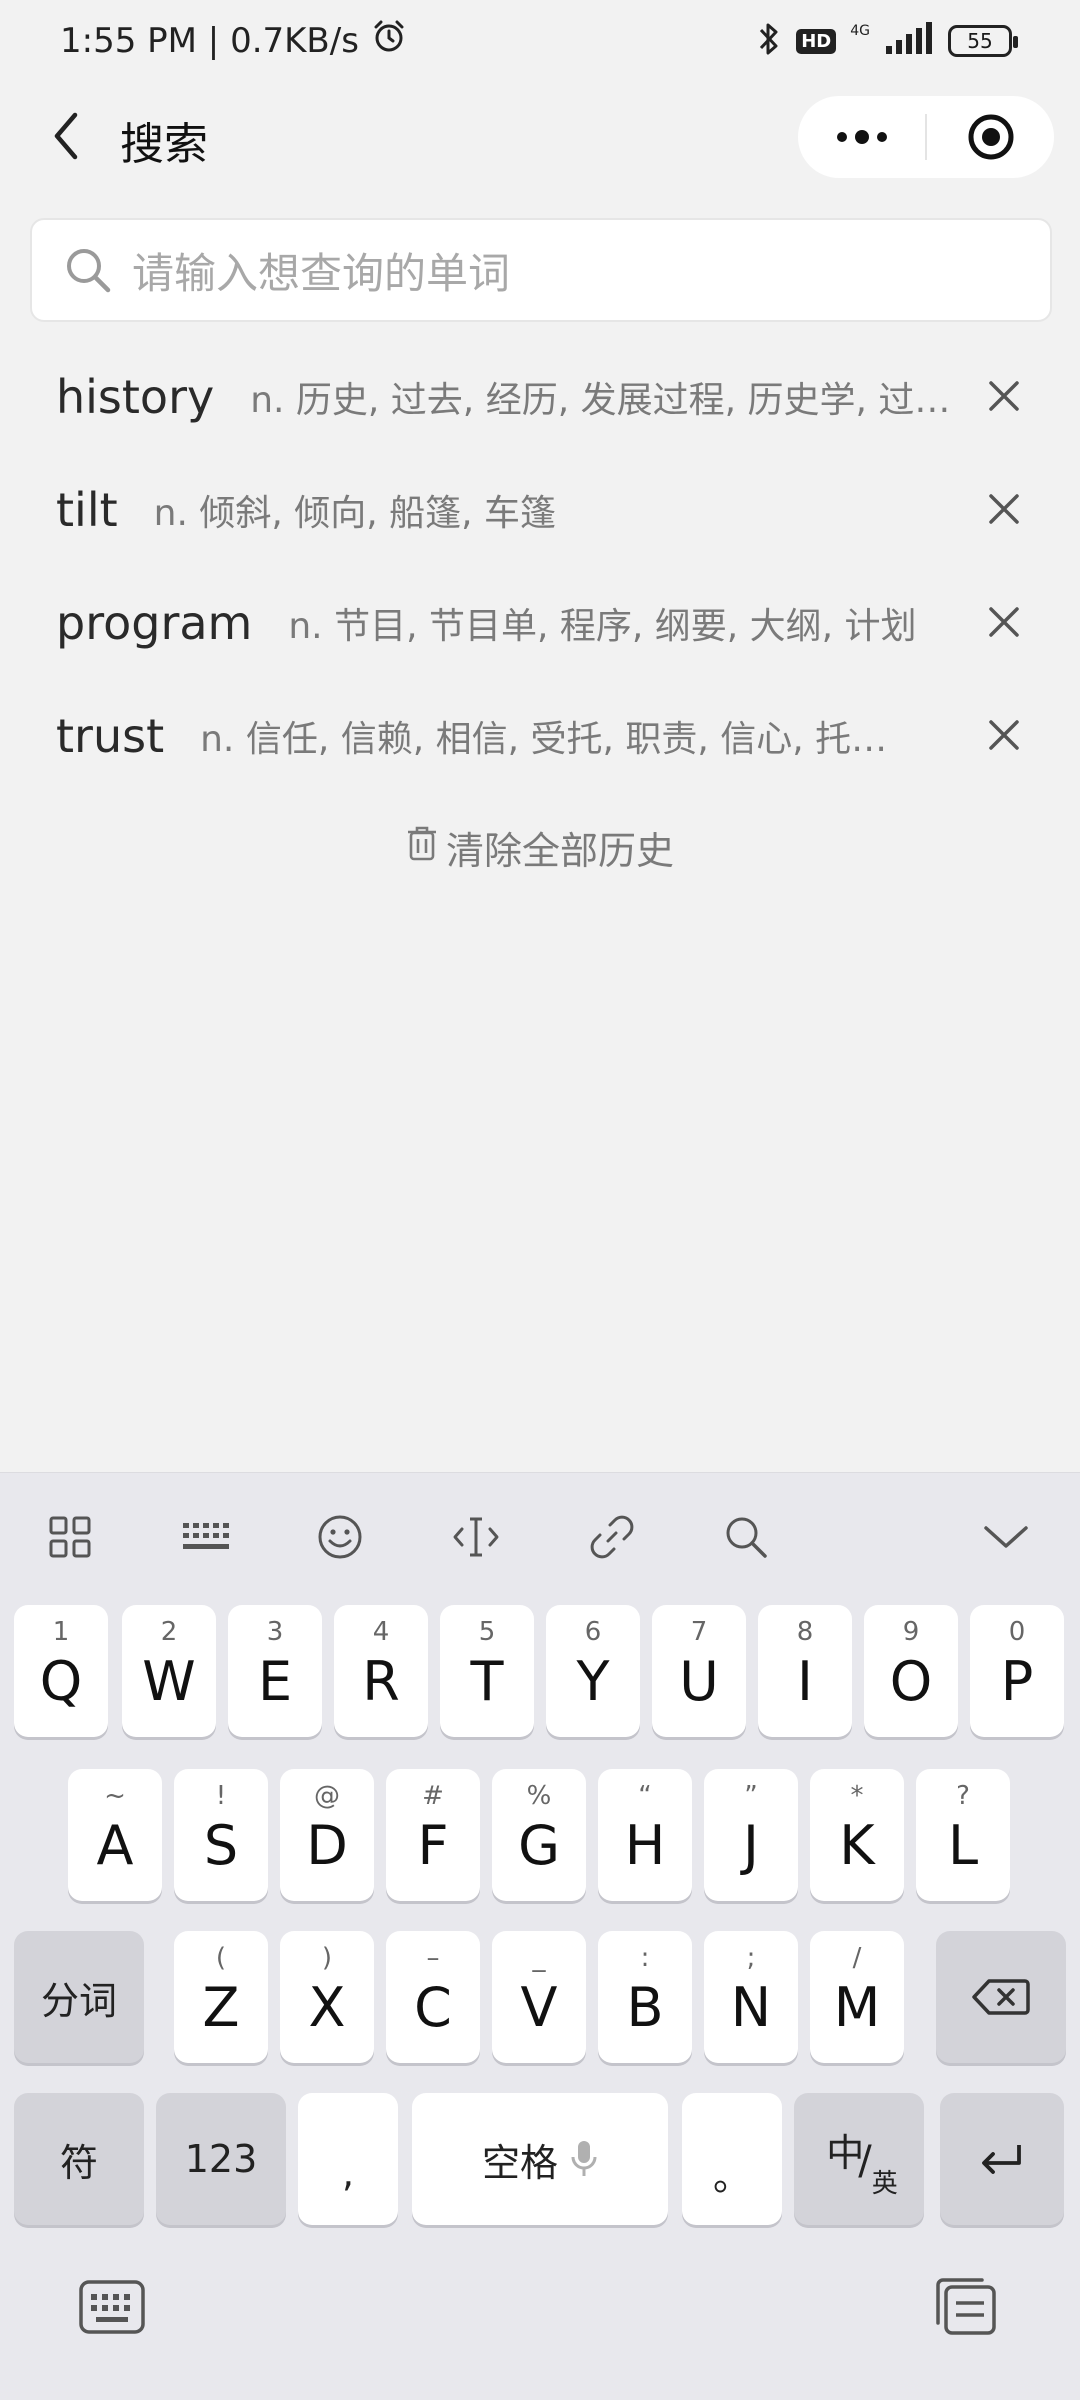 The width and height of the screenshot is (1080, 2400). Describe the element at coordinates (422, 847) in the screenshot. I see `trash-icon` at that location.